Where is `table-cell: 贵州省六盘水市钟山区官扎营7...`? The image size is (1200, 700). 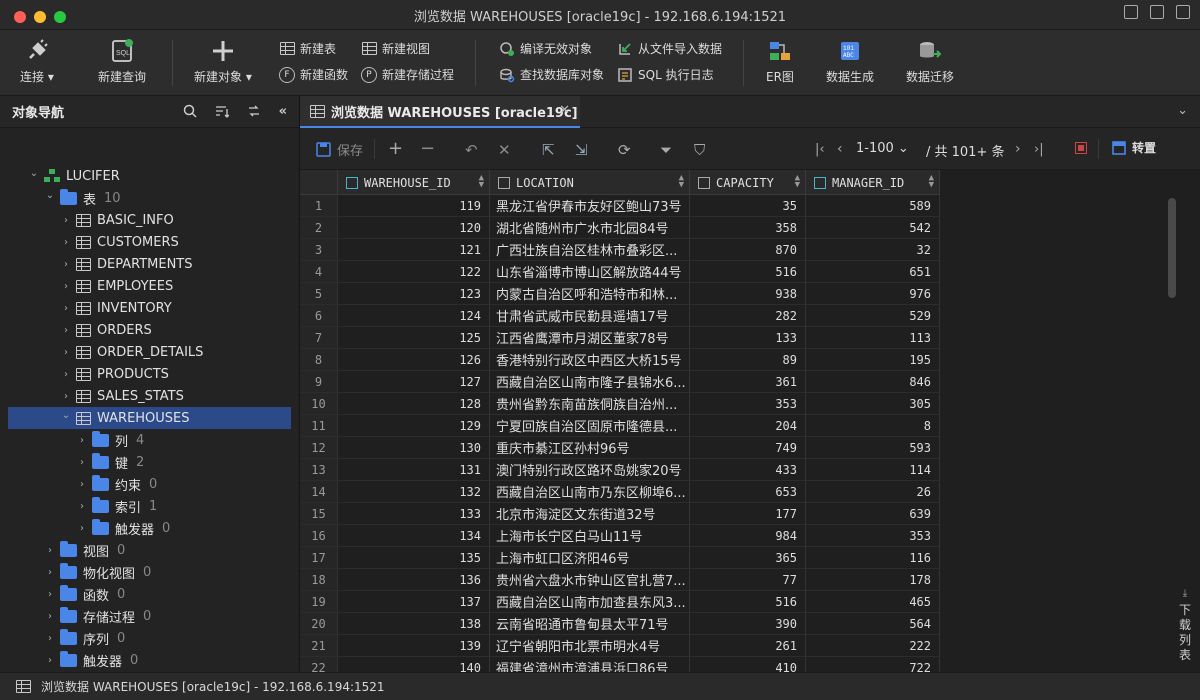
table-cell: 贵州省六盘水市钟山区官扎营7... is located at coordinates (590, 580).